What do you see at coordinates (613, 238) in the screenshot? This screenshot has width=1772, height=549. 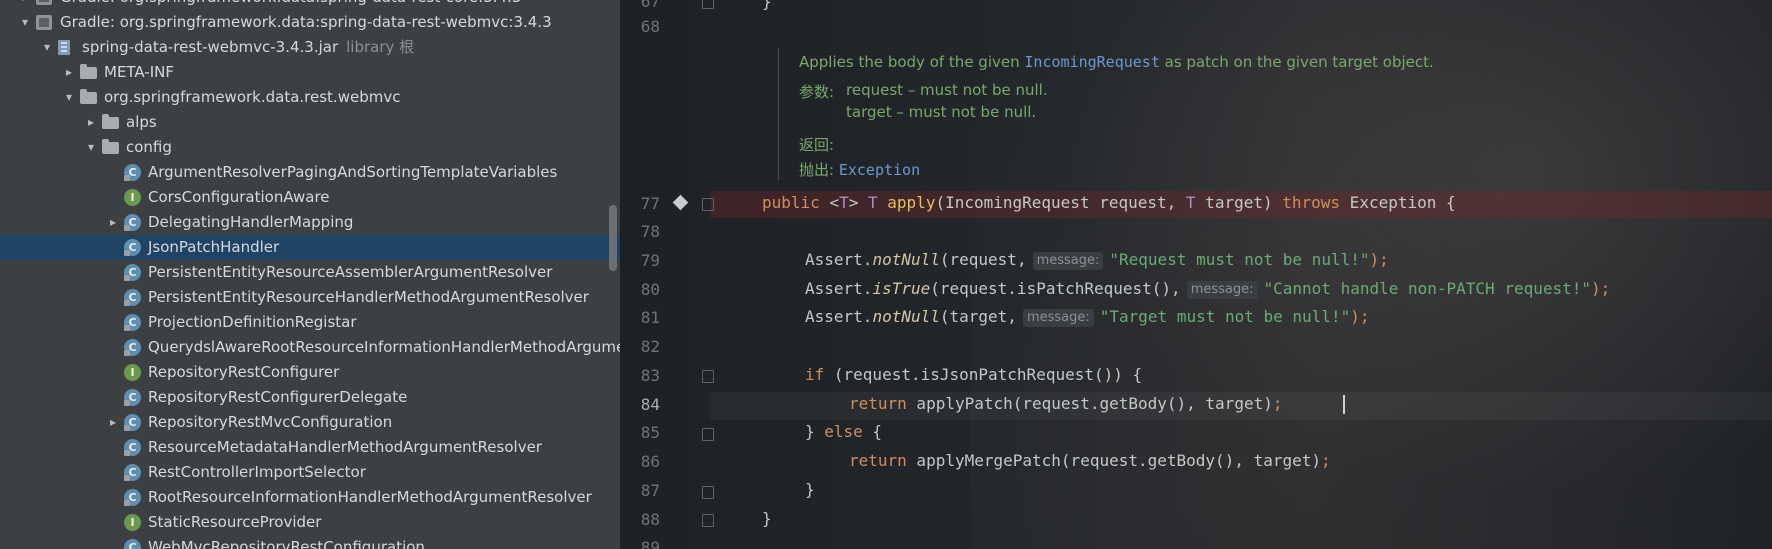 I see `tree-scrollbar-thumb` at bounding box center [613, 238].